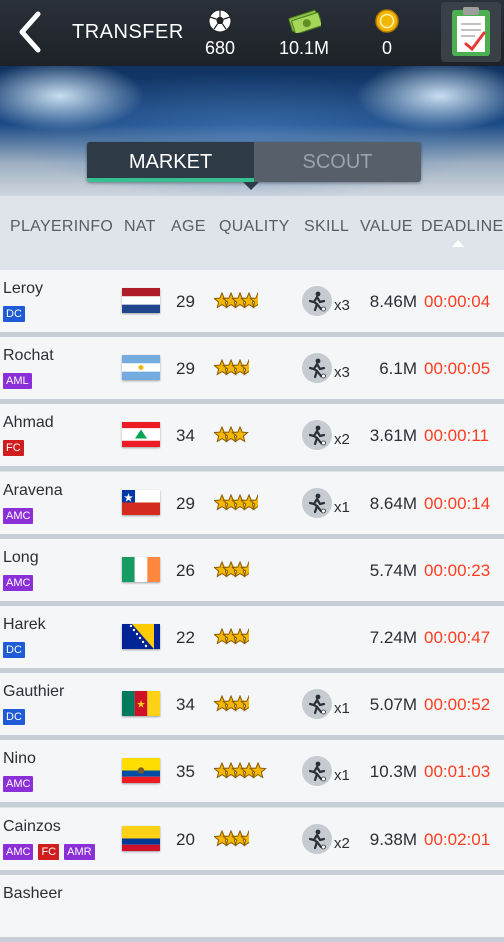 The image size is (504, 942). What do you see at coordinates (393, 839) in the screenshot?
I see `player-value: 9.38M` at bounding box center [393, 839].